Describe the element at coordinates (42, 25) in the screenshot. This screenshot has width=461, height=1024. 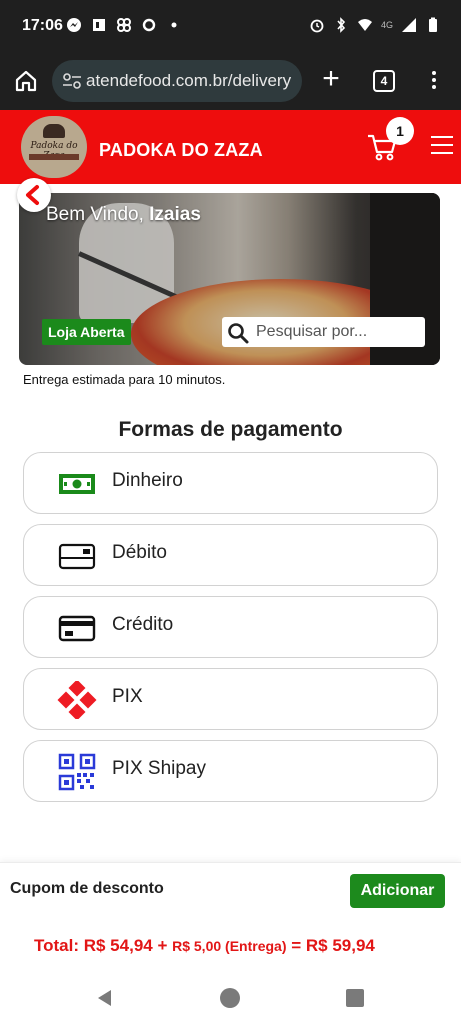
I see `clock: 17:06` at that location.